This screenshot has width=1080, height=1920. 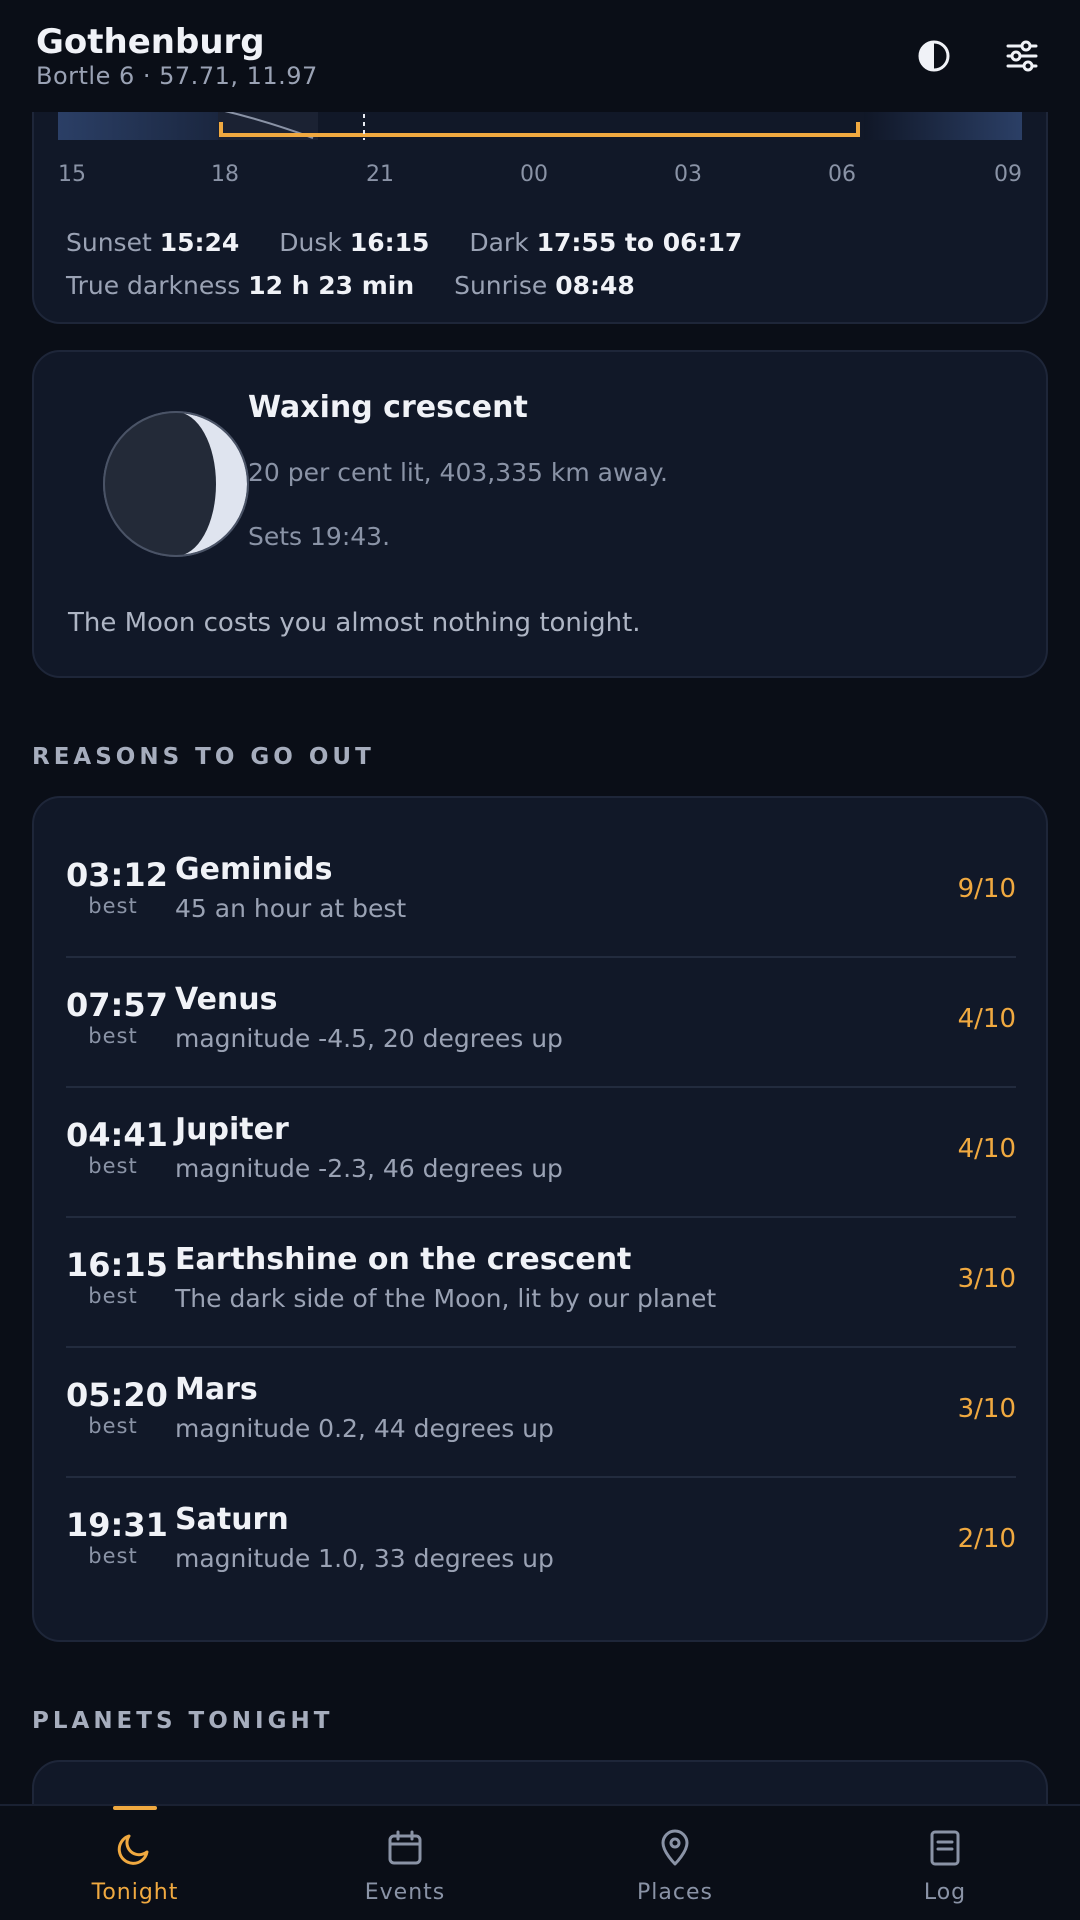 I want to click on event-description: magnitude -4.5, 20 degrees up, so click(x=369, y=1038).